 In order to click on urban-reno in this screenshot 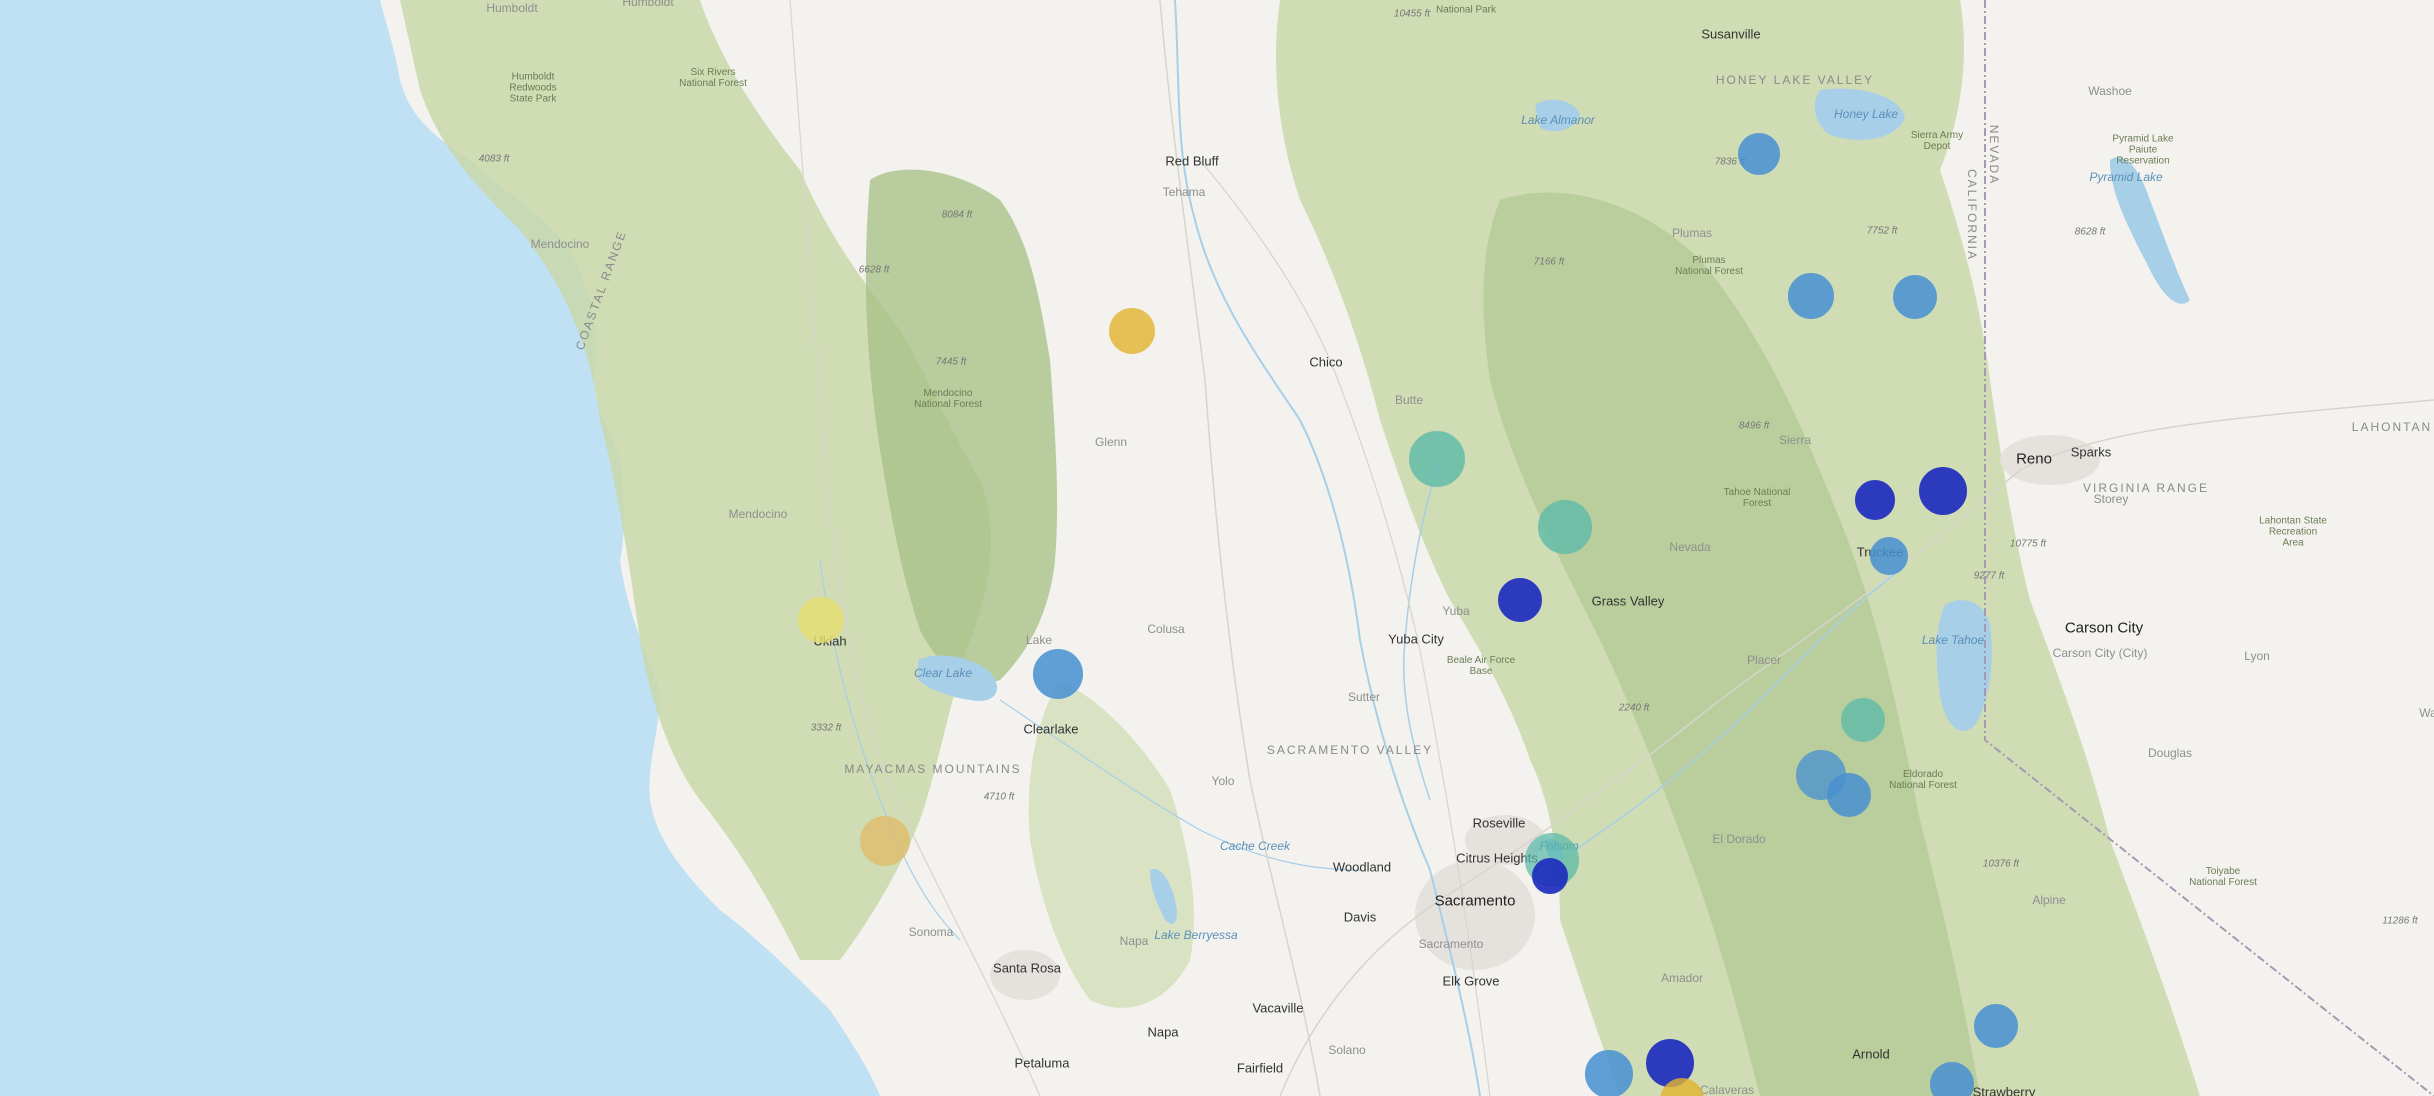, I will do `click(2050, 460)`.